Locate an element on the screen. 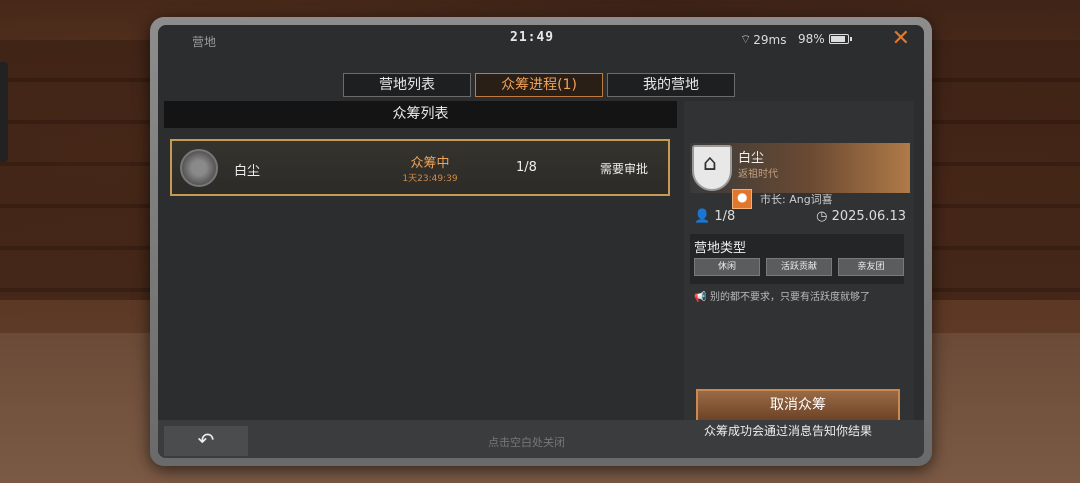 Image resolution: width=1080 pixels, height=483 pixels. mayor-name: 市长: Ang词喜 is located at coordinates (796, 199).